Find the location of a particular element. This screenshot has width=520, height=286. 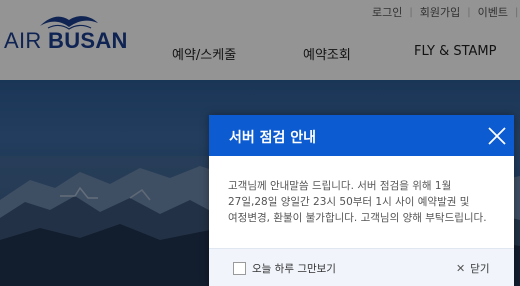

close-icon is located at coordinates (497, 136).